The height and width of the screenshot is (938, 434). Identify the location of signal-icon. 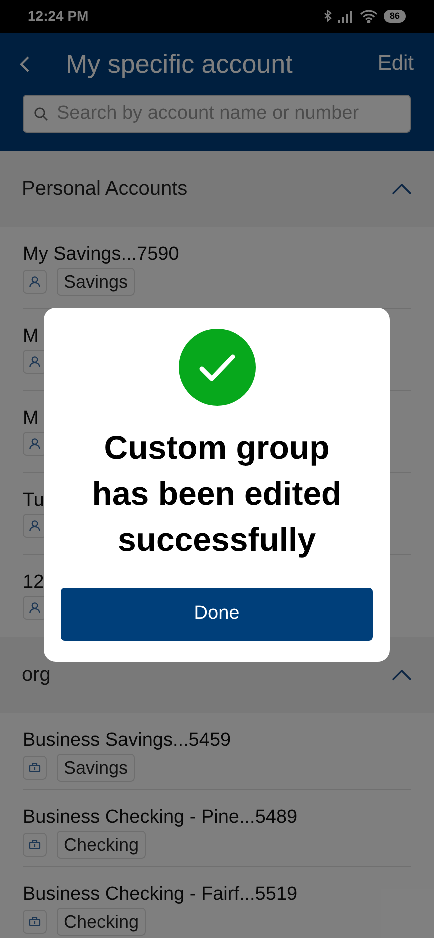
(346, 16).